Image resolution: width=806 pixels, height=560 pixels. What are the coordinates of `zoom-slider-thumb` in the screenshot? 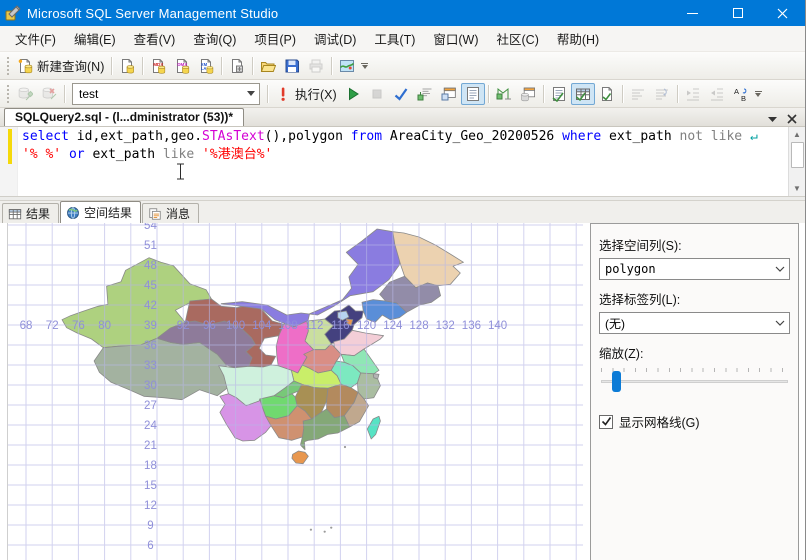 It's located at (616, 381).